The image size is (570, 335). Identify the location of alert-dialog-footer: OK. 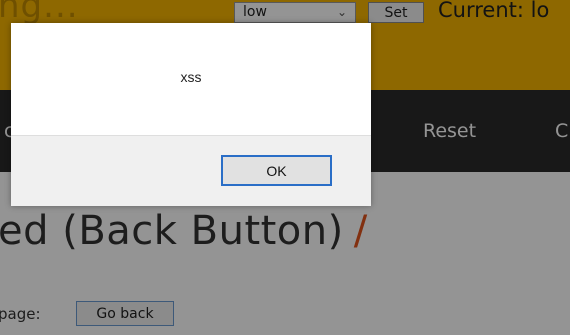
(191, 170).